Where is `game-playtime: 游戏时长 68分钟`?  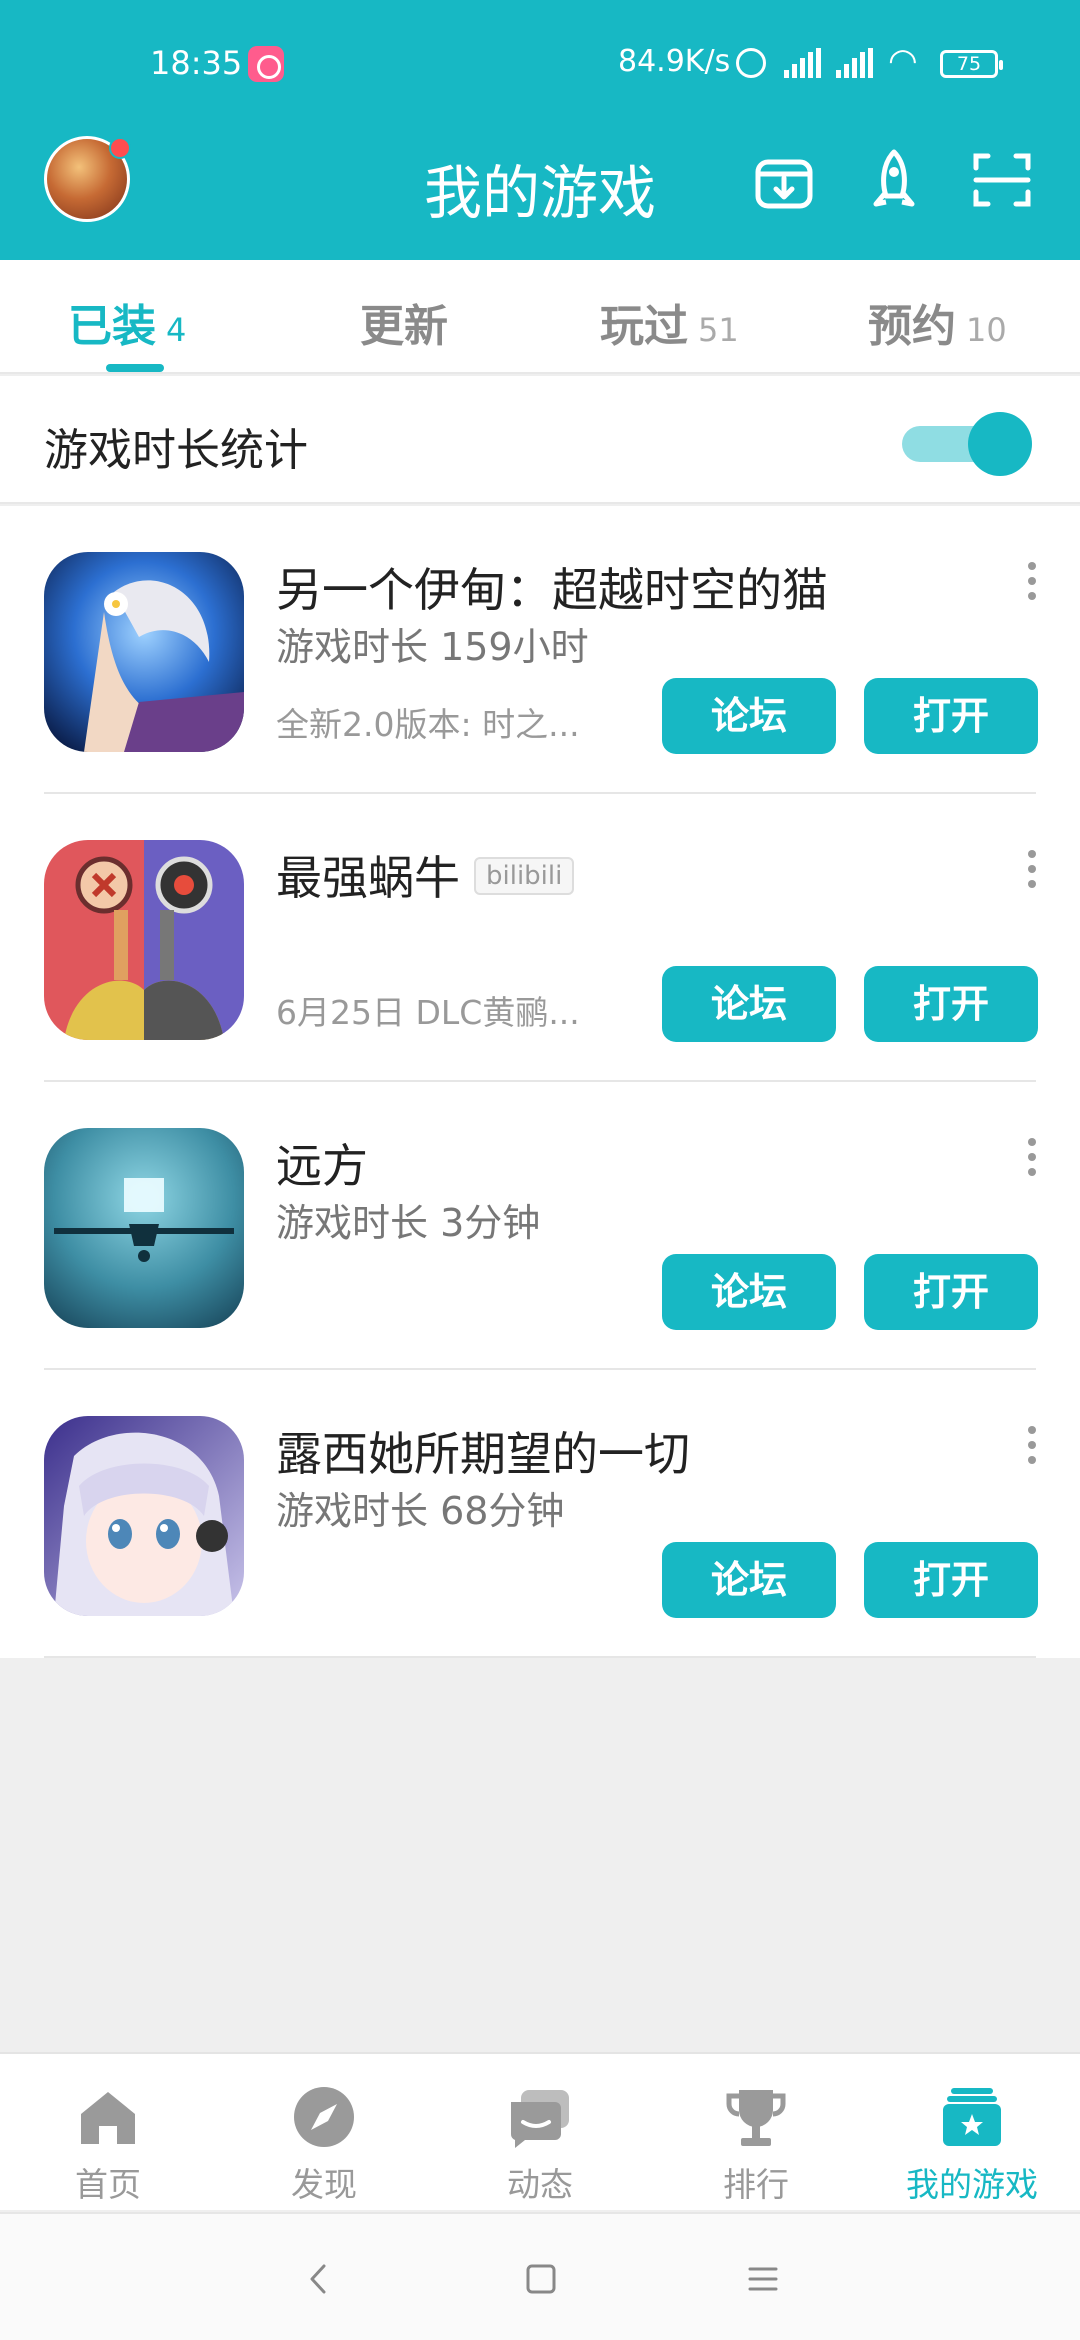 game-playtime: 游戏时长 68分钟 is located at coordinates (420, 1511).